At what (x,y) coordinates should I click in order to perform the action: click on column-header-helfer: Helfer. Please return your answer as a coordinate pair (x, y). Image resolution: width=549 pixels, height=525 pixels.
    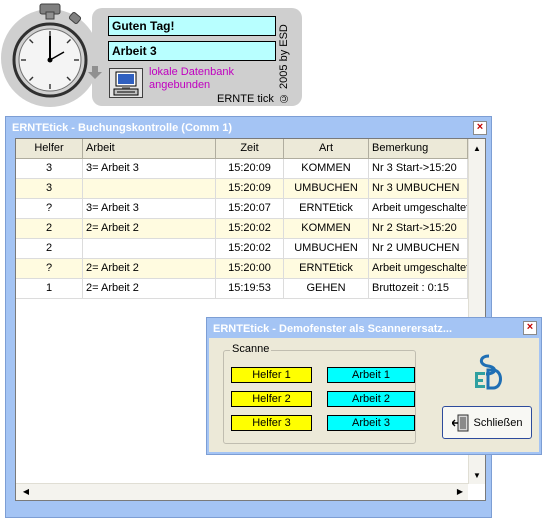
    Looking at the image, I should click on (49, 149).